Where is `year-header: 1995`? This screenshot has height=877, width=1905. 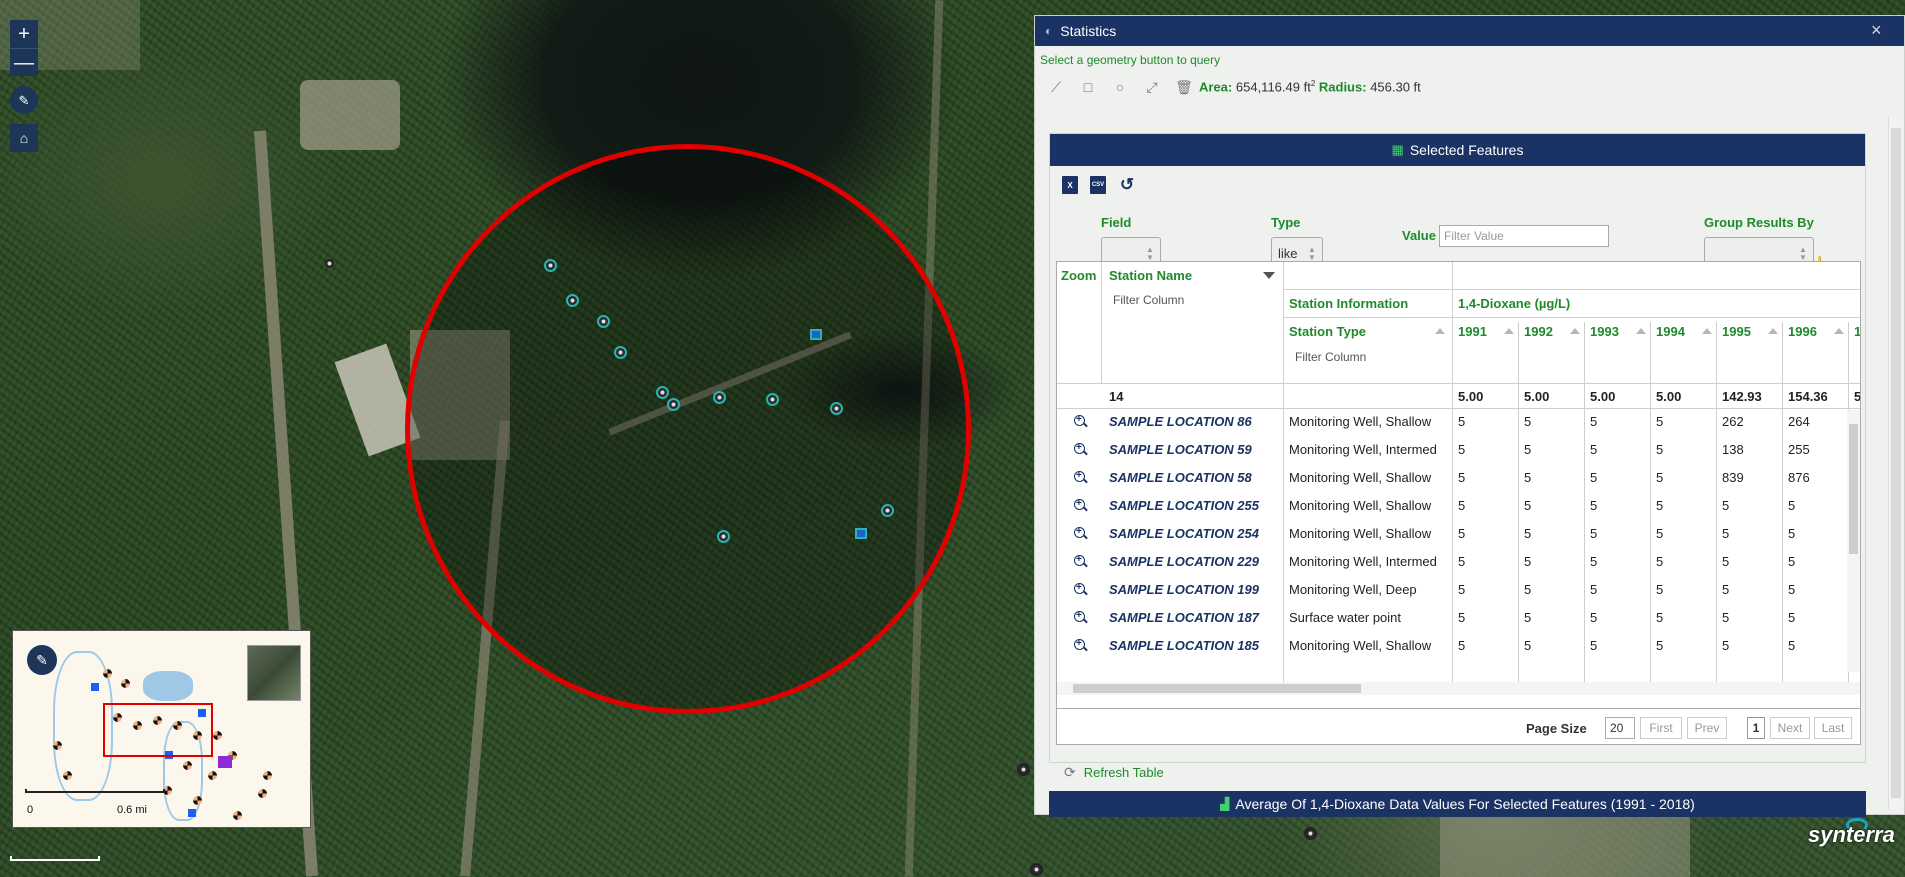 year-header: 1995 is located at coordinates (1742, 331).